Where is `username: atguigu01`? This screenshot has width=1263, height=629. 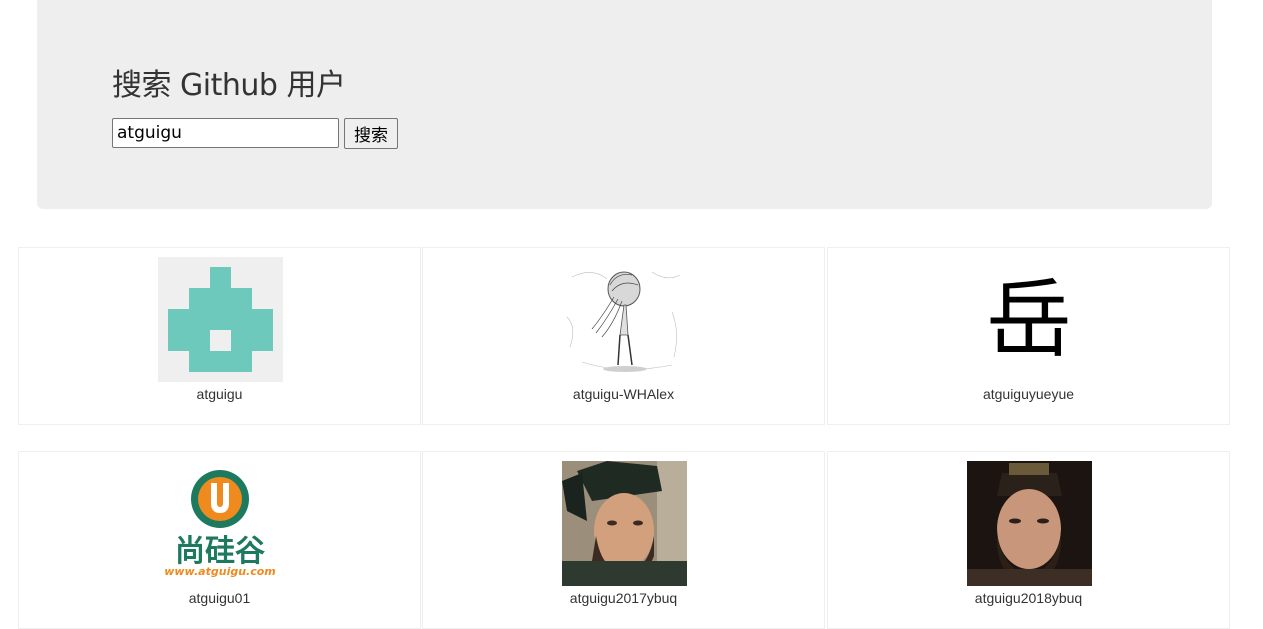
username: atguigu01 is located at coordinates (219, 598).